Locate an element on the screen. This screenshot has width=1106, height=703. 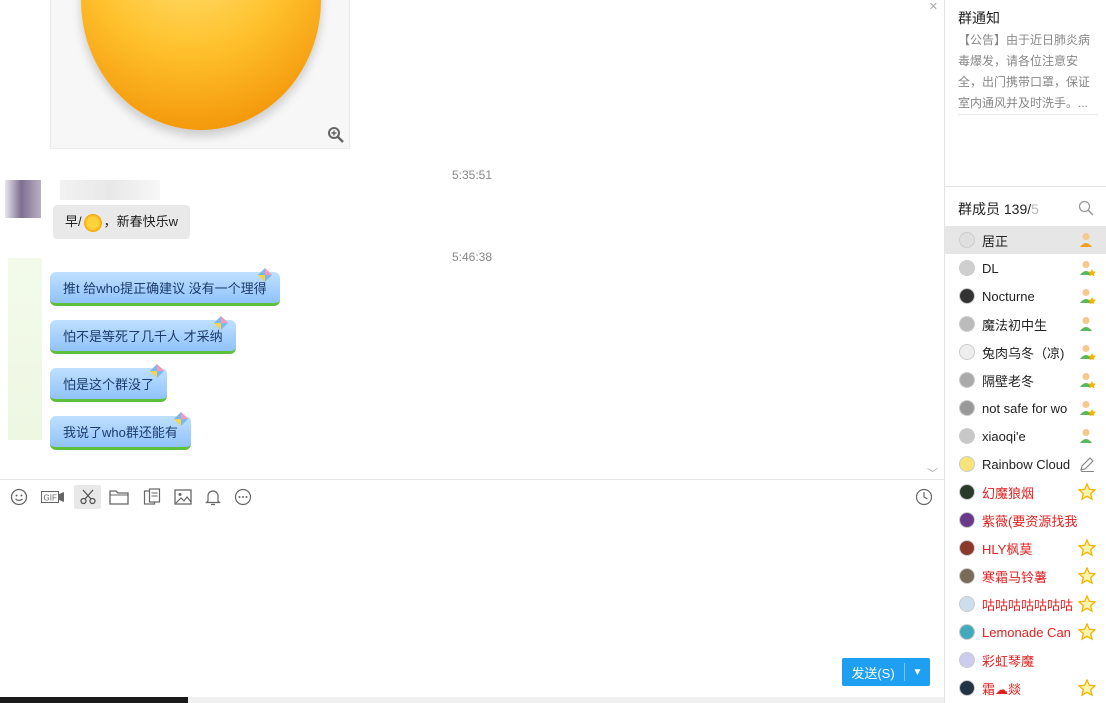
member-item: 魔法初中生 is located at coordinates (1025, 324).